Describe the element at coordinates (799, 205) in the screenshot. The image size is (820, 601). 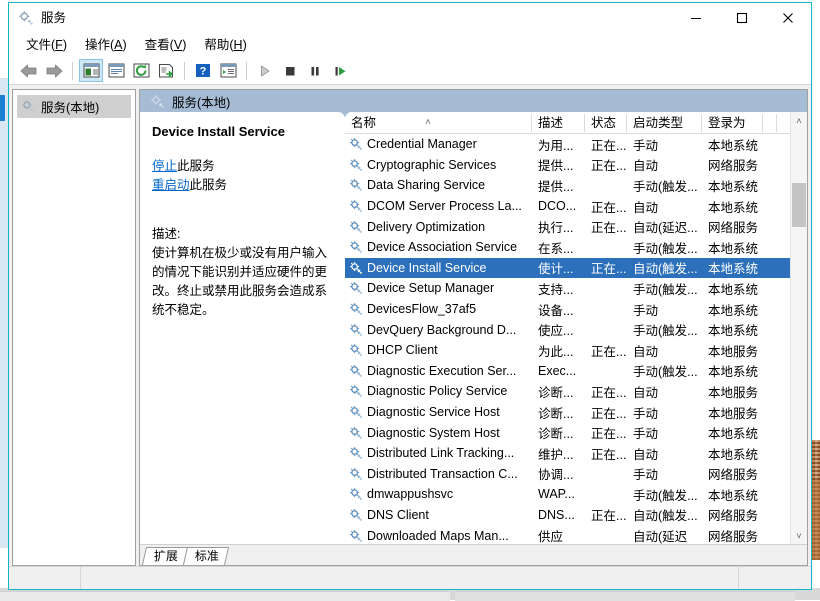
I see `scrollbar-thumb` at that location.